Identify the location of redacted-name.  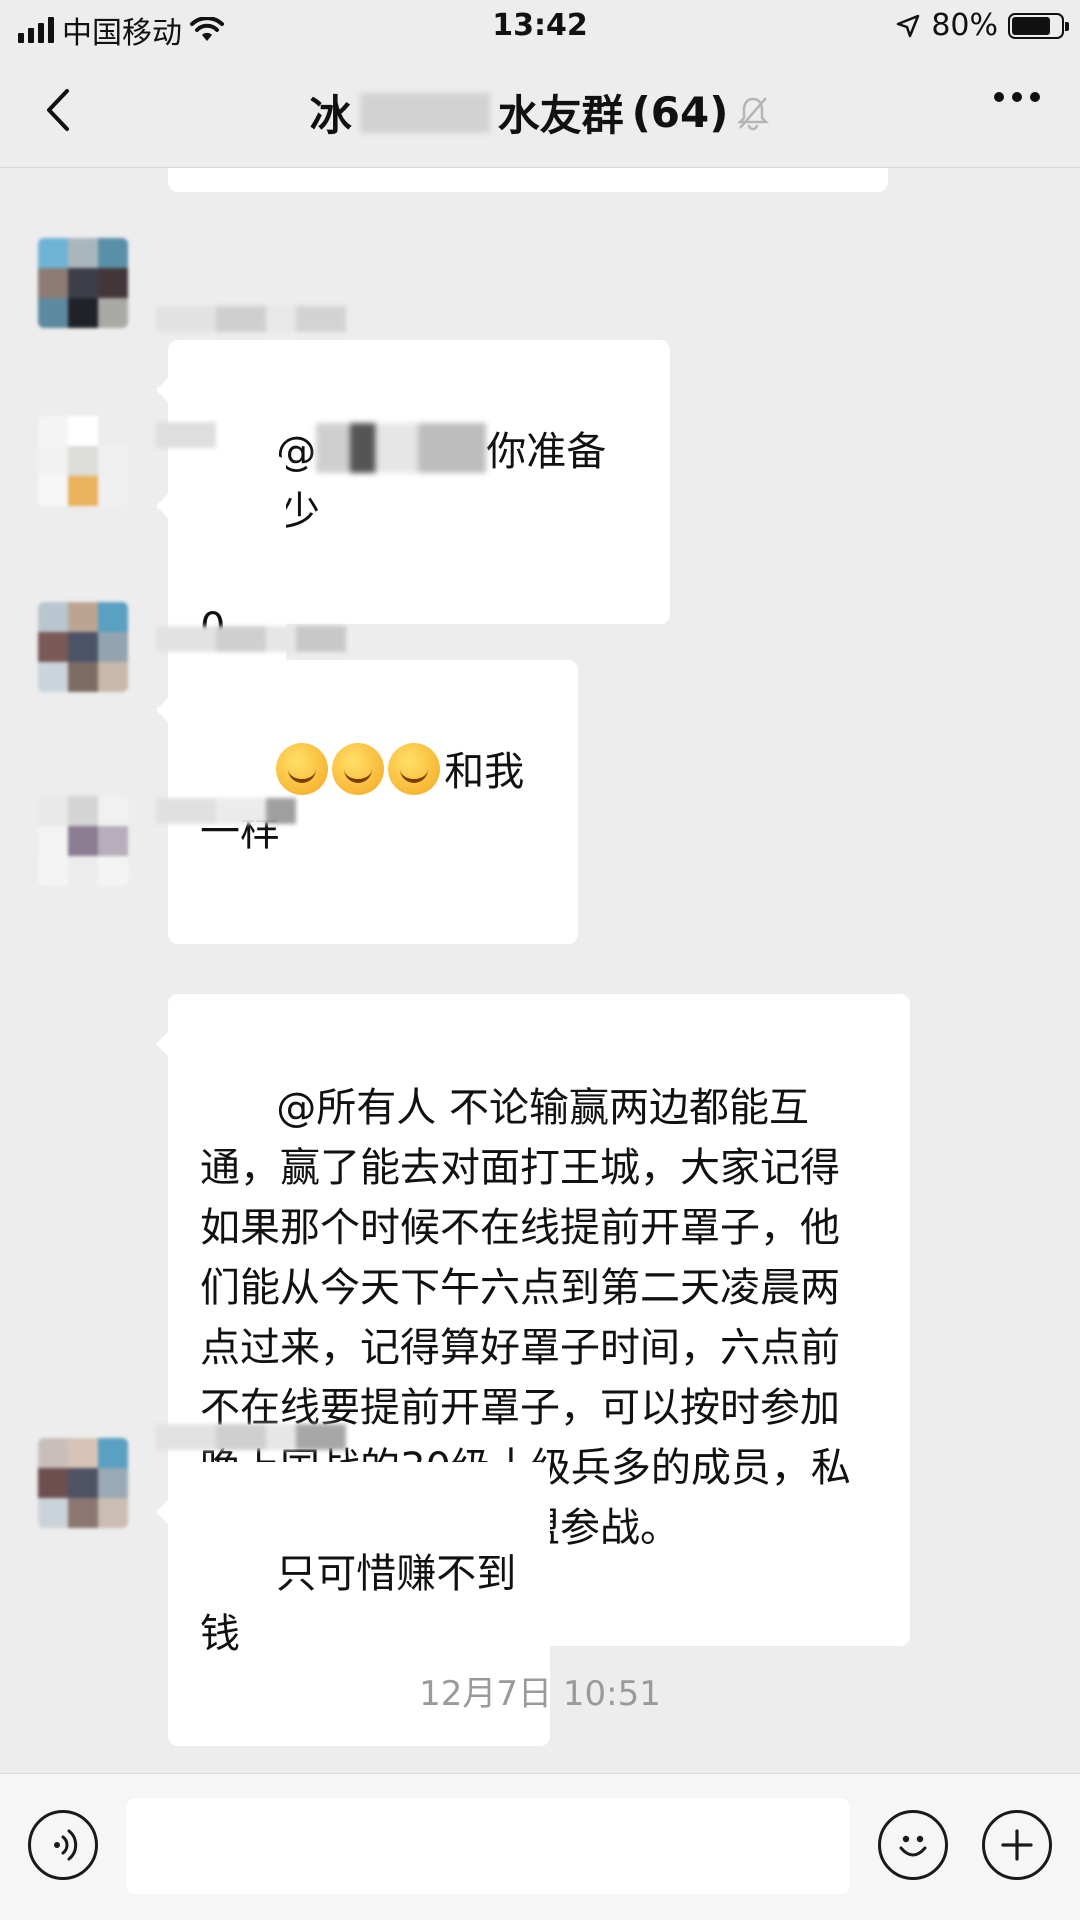
(424, 112).